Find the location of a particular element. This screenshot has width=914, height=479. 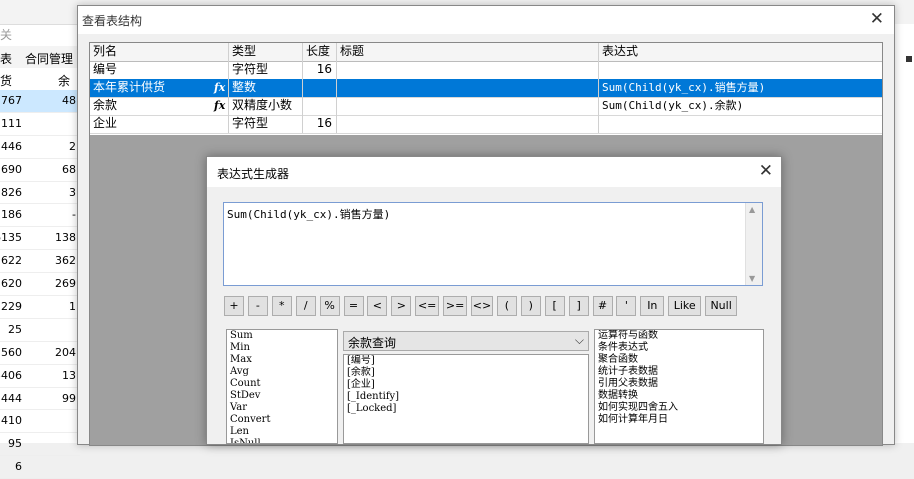

background-table-row: 5767 48 is located at coordinates (40, 101).